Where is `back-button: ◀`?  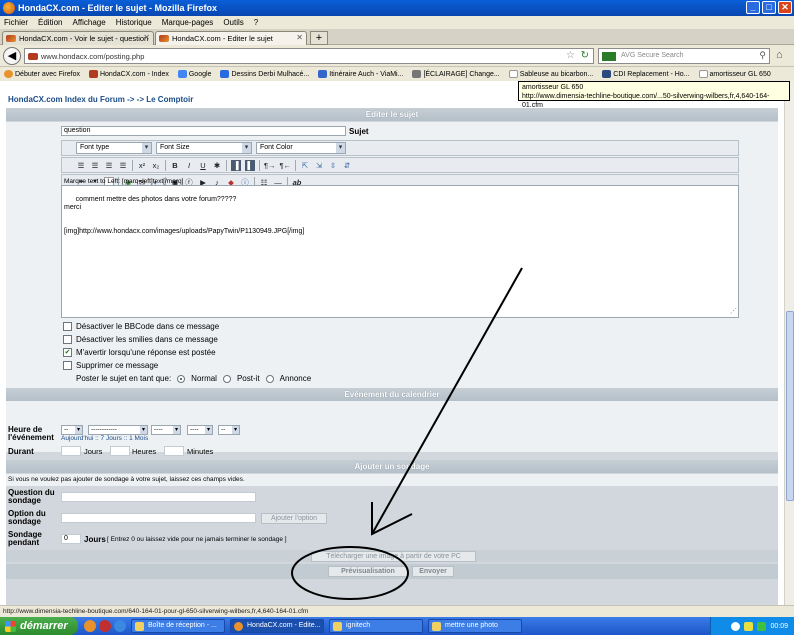 back-button: ◀ is located at coordinates (12, 56).